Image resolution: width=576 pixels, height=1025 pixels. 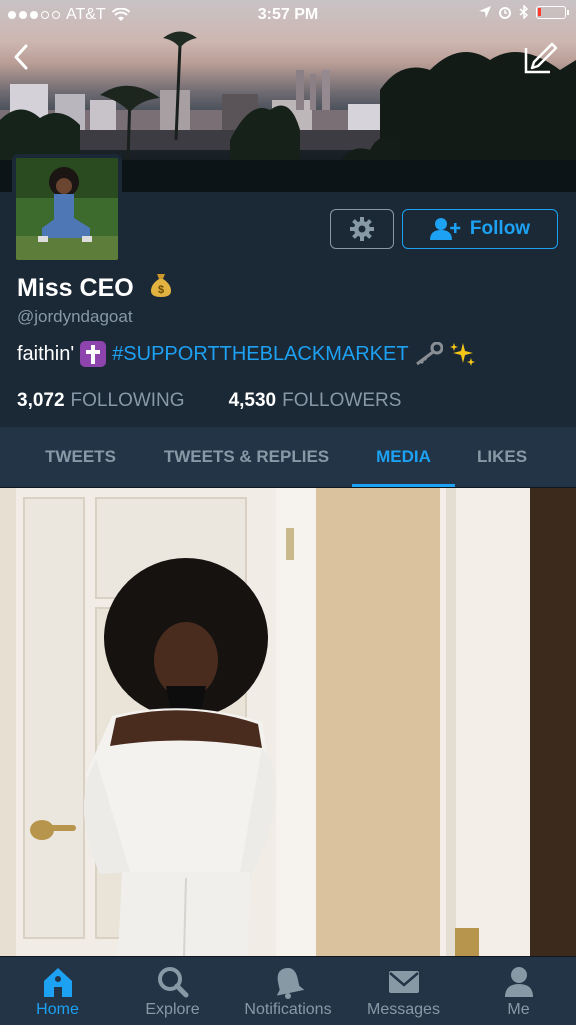 What do you see at coordinates (41, 400) in the screenshot?
I see `following-count: 3,072` at bounding box center [41, 400].